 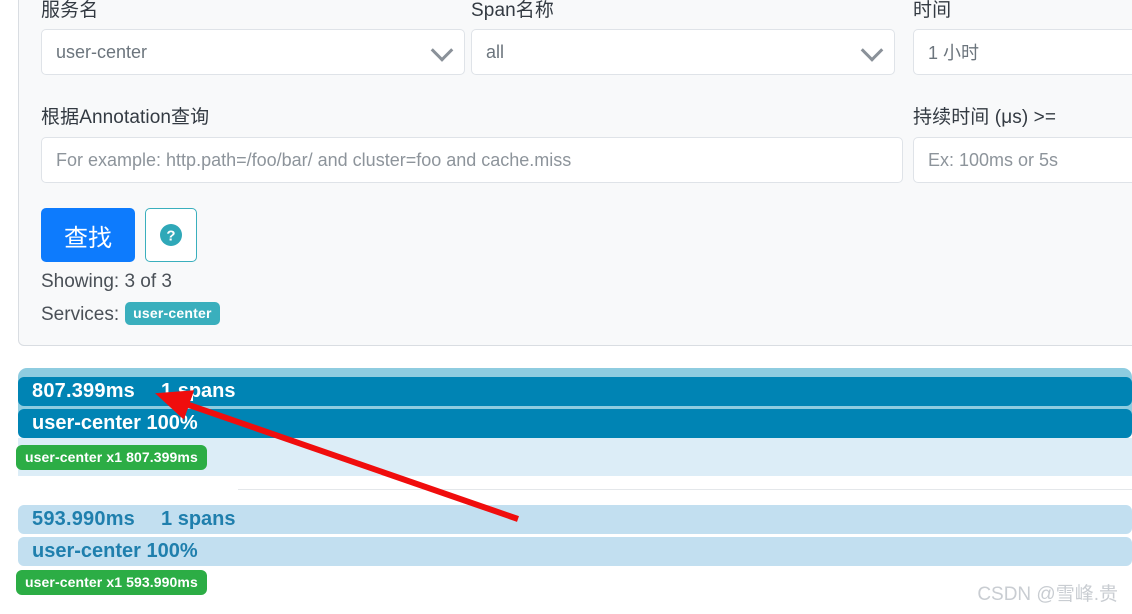 I want to click on span-badge: user-center x1 807.399ms, so click(x=111, y=457).